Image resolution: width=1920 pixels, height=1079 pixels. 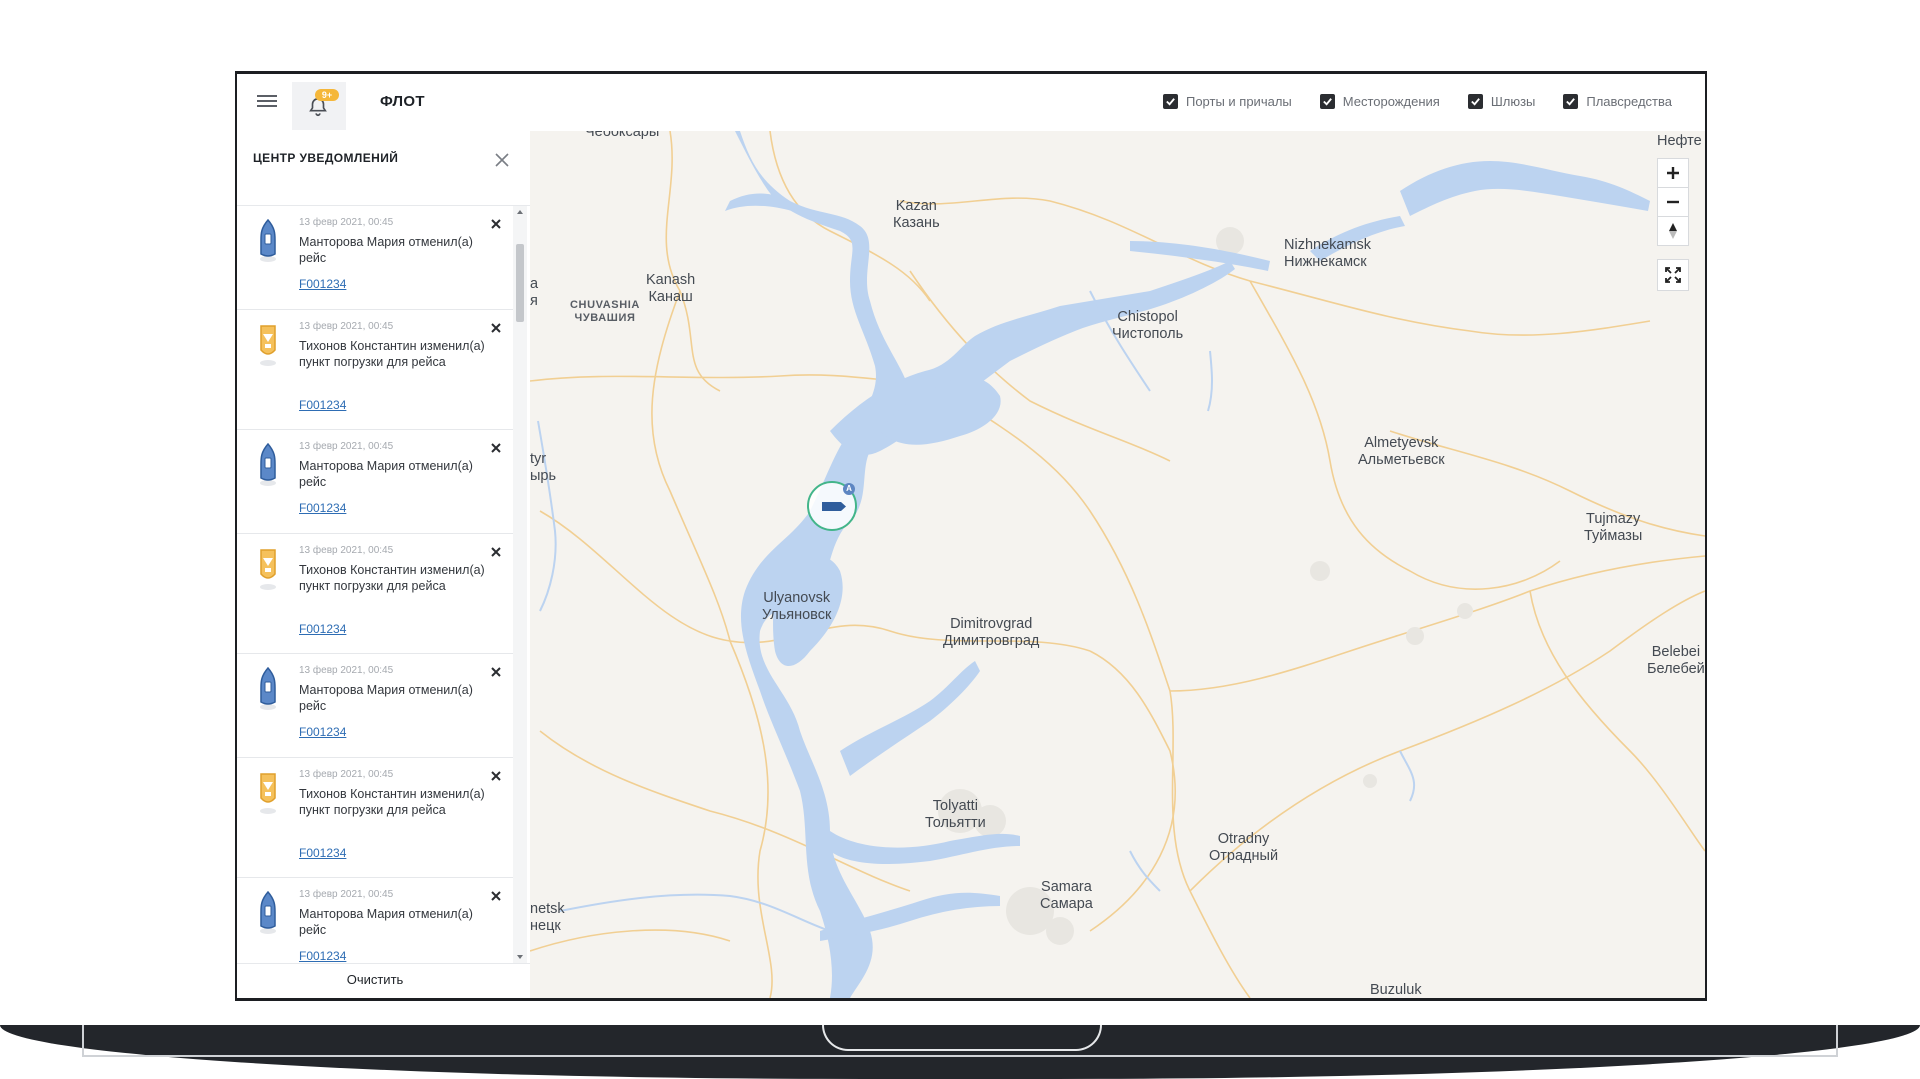 I want to click on map-label-samara: Samara Самара, so click(x=1066, y=895).